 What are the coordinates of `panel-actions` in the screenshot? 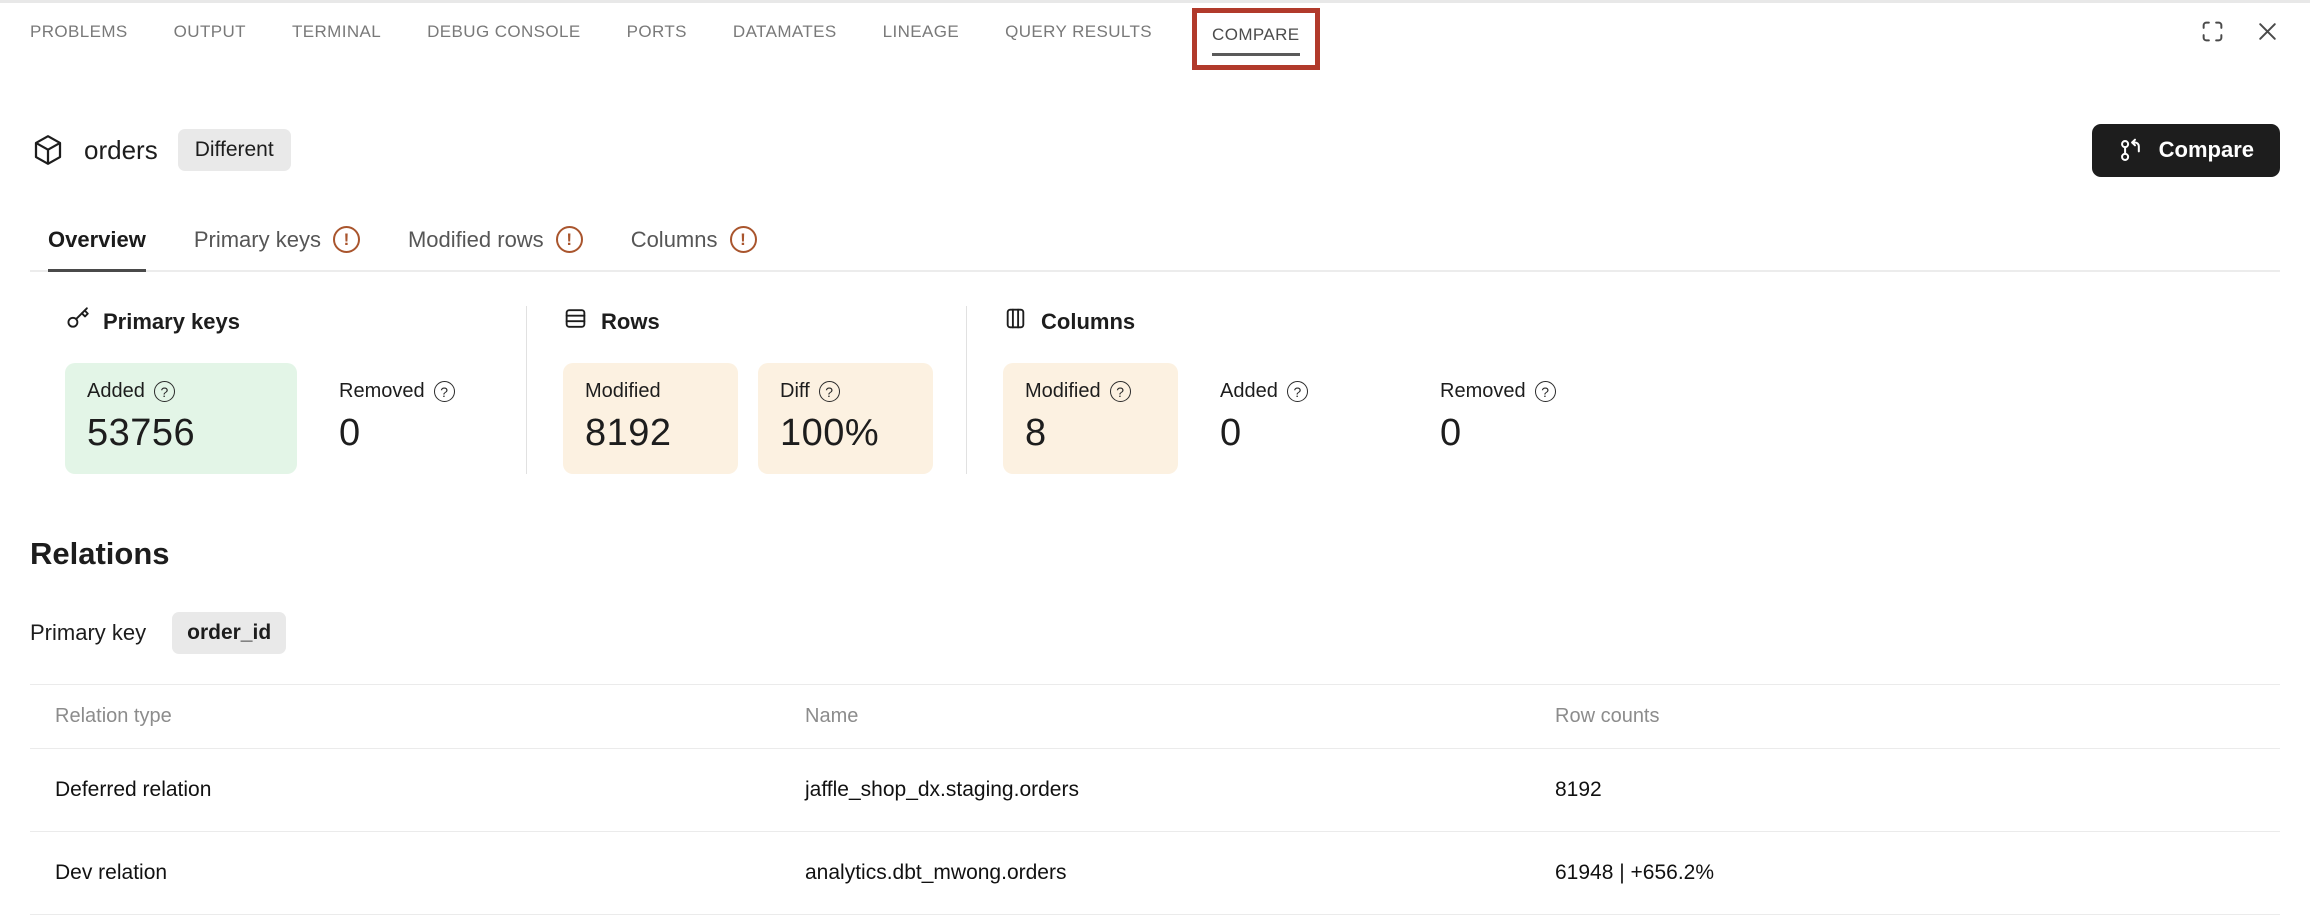 It's located at (2240, 31).